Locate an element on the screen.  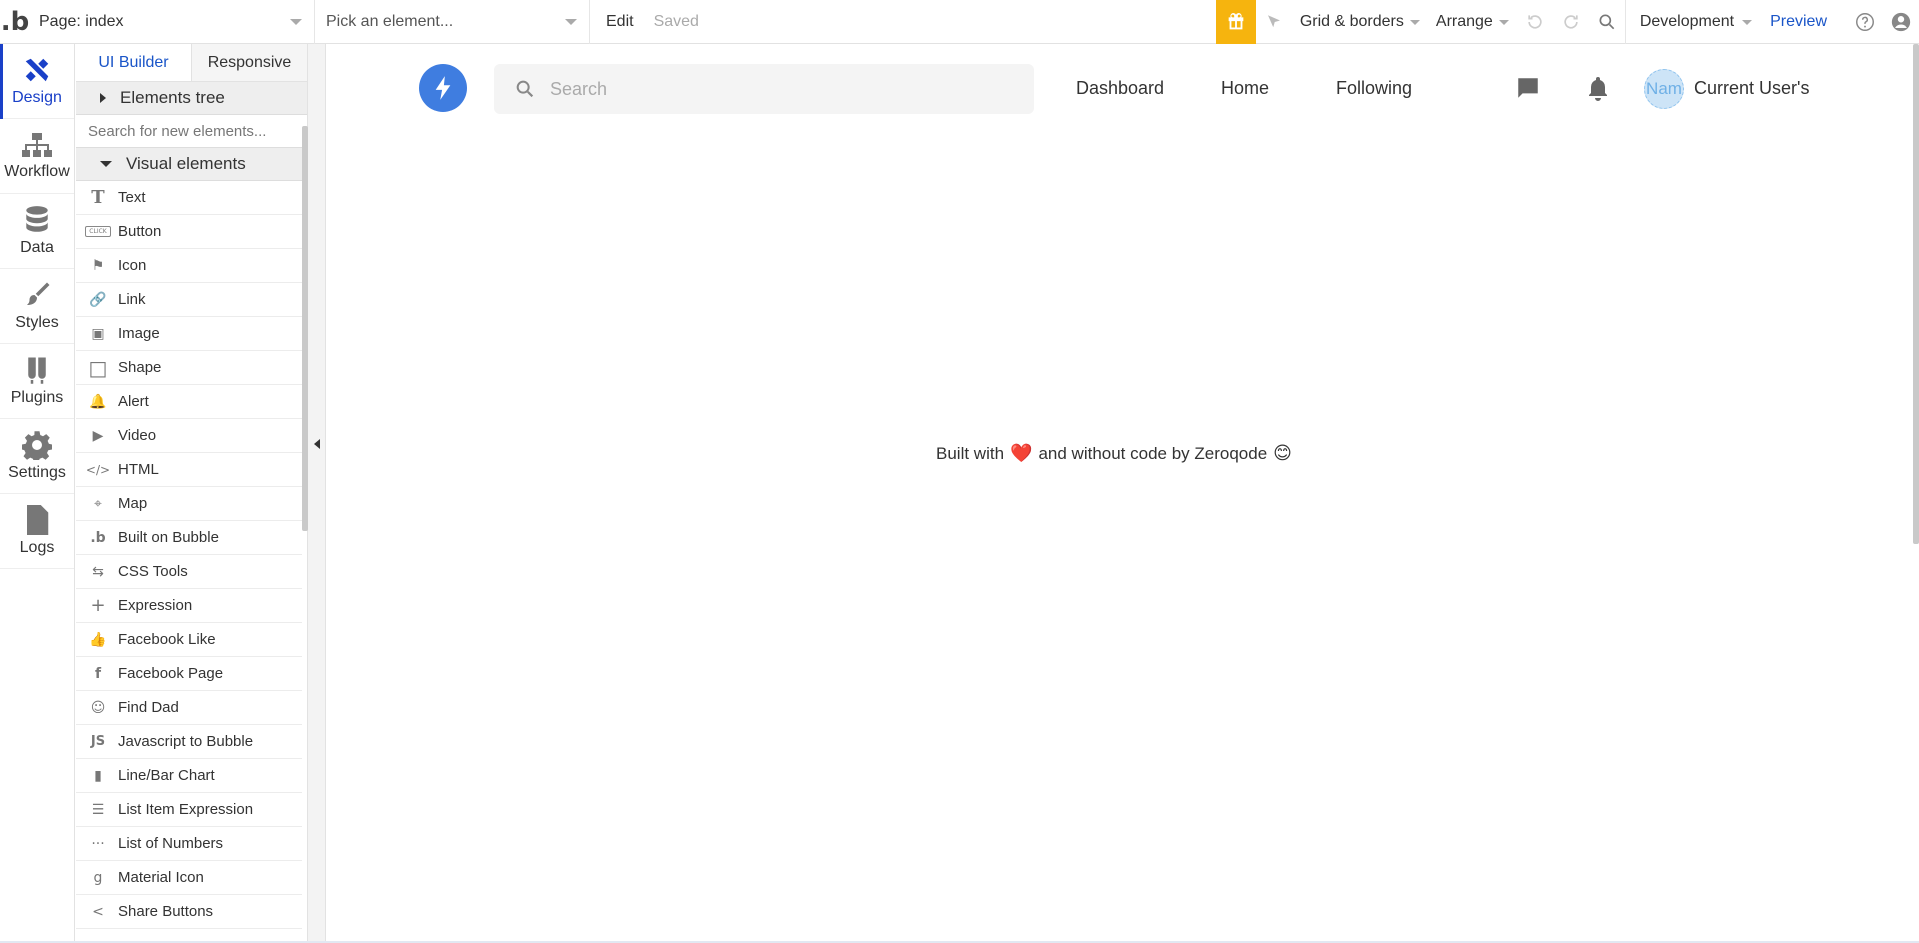
canvas-scrollbar is located at coordinates (1916, 294).